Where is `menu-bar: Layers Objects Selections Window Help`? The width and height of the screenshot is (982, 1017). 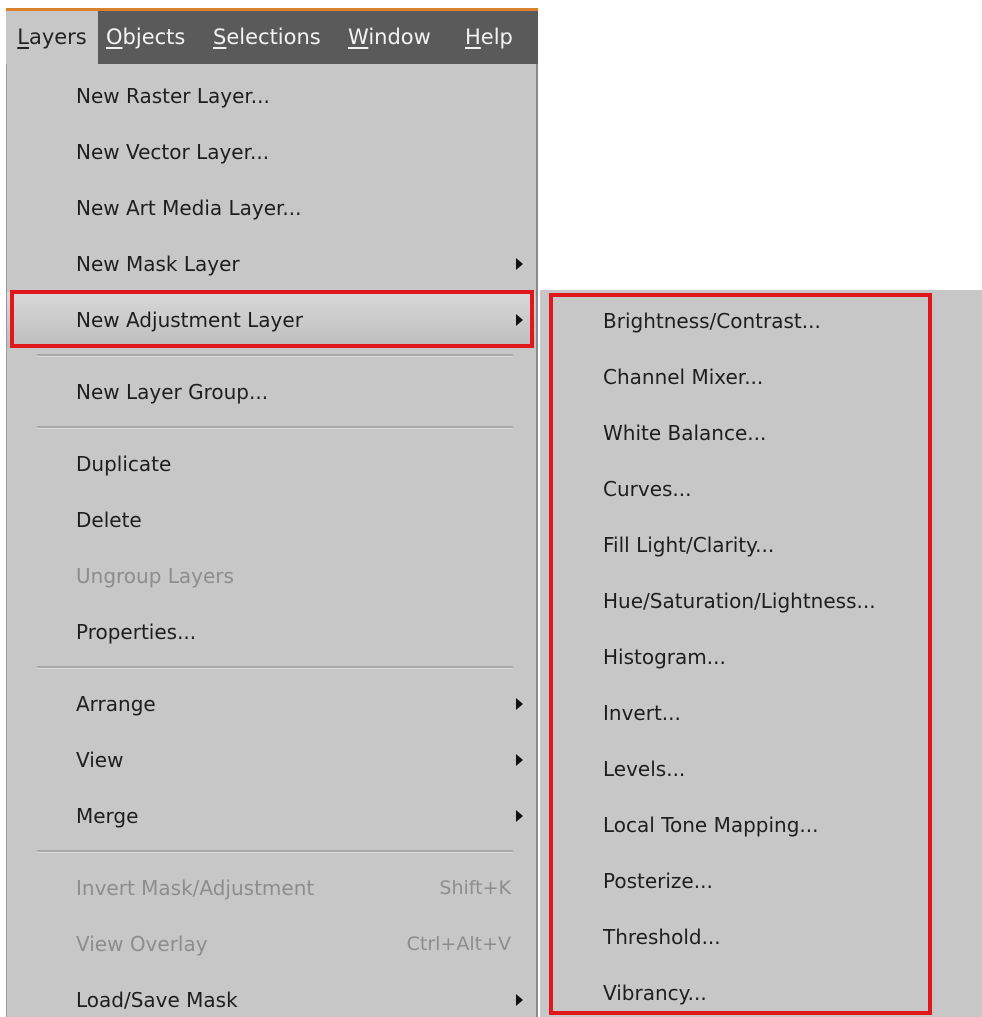 menu-bar: Layers Objects Selections Window Help is located at coordinates (272, 36).